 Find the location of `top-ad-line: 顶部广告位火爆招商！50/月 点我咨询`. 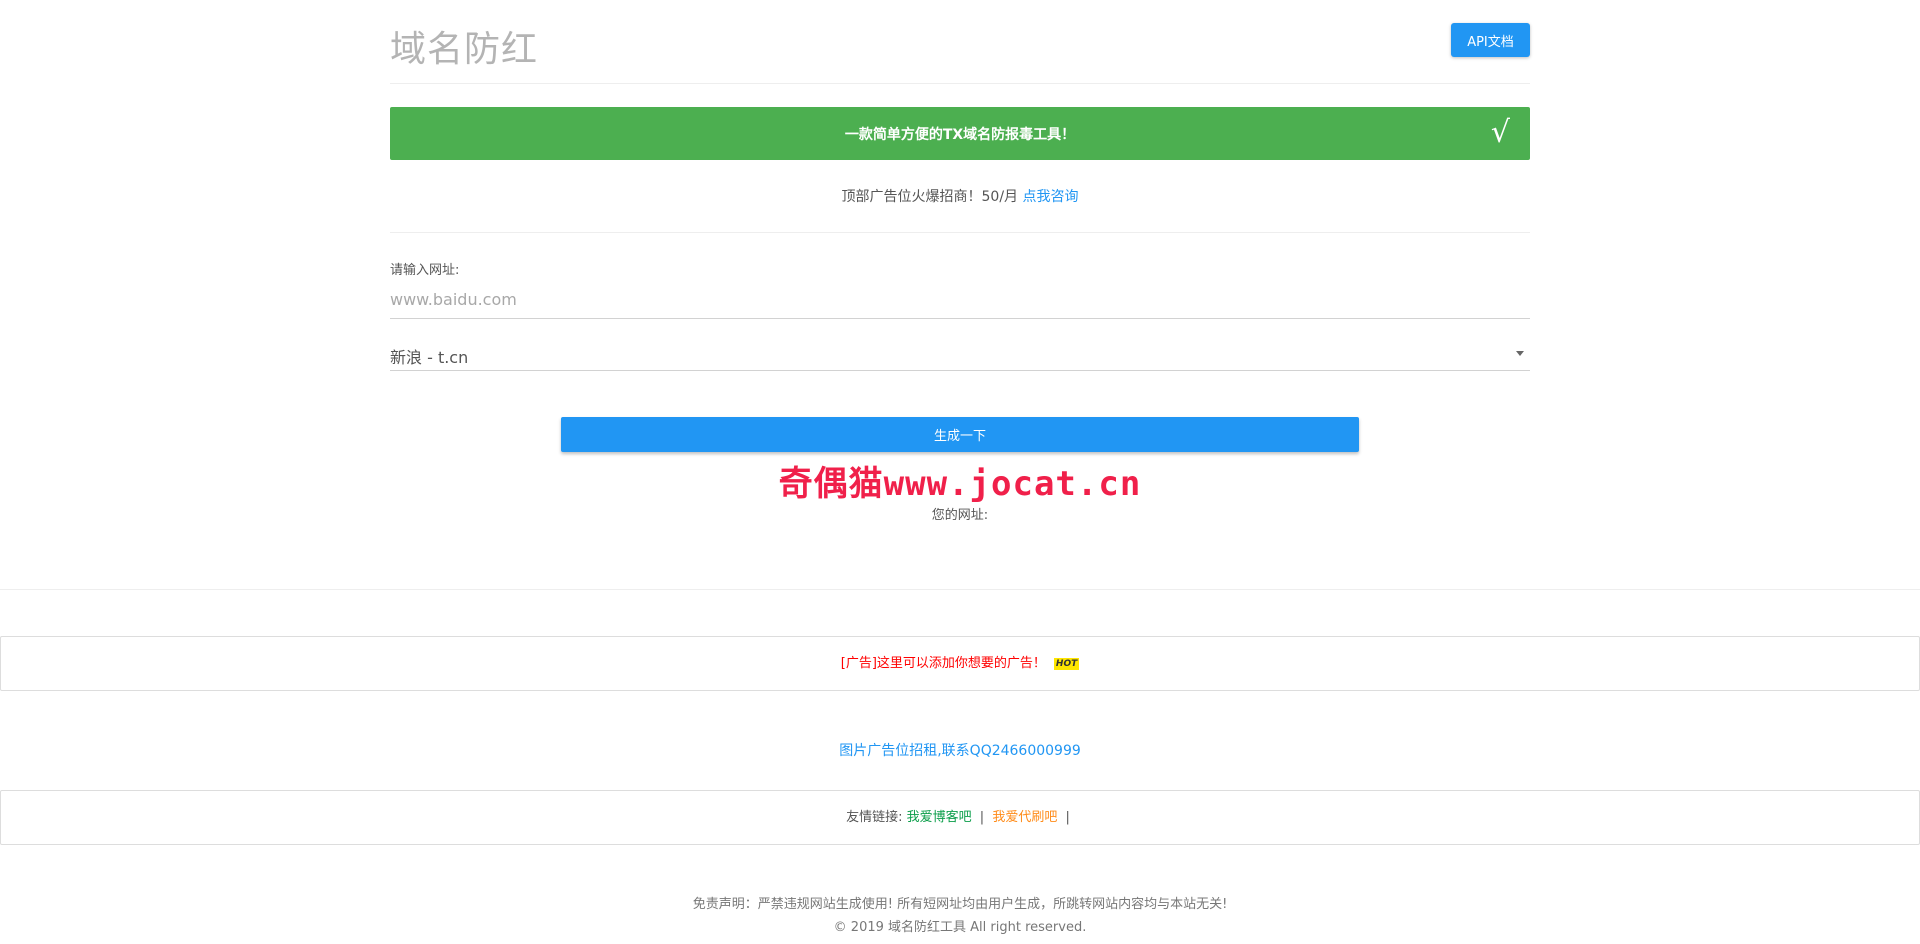

top-ad-line: 顶部广告位火爆招商！50/月 点我咨询 is located at coordinates (960, 196).